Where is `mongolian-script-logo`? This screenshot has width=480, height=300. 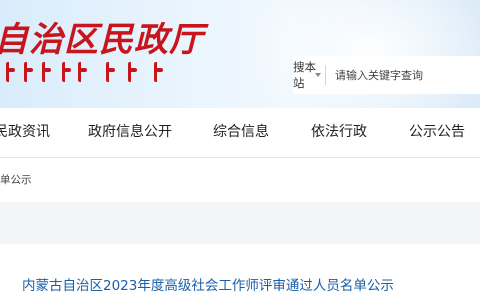
mongolian-script-logo is located at coordinates (89, 73).